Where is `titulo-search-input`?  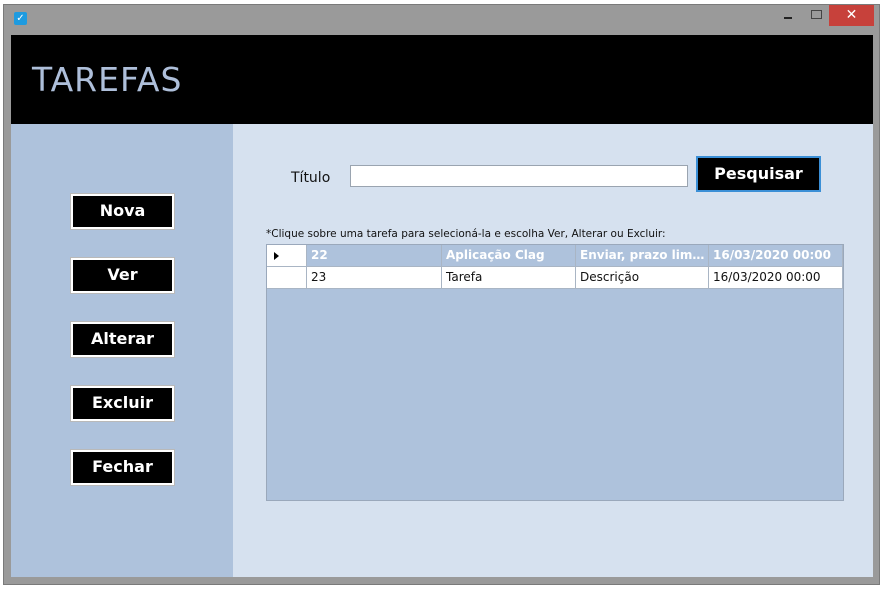 titulo-search-input is located at coordinates (519, 176).